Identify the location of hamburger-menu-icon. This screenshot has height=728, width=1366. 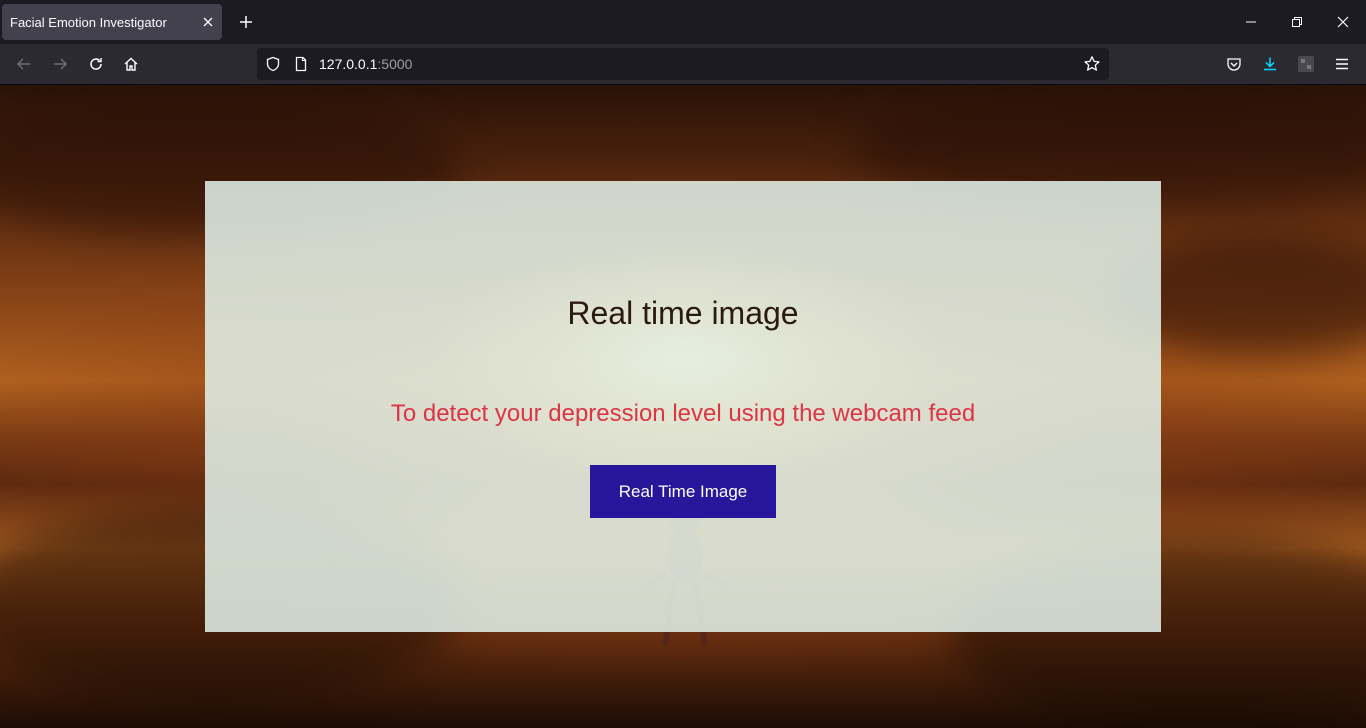
(1342, 64).